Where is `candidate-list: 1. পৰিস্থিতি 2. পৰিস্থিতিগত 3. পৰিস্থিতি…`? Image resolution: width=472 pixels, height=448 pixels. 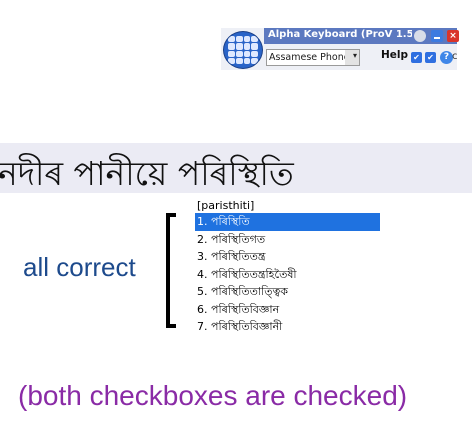 candidate-list: 1. পৰিস্থিতি 2. পৰিস্থিতিগত 3. পৰিস্থিতি… is located at coordinates (287, 274).